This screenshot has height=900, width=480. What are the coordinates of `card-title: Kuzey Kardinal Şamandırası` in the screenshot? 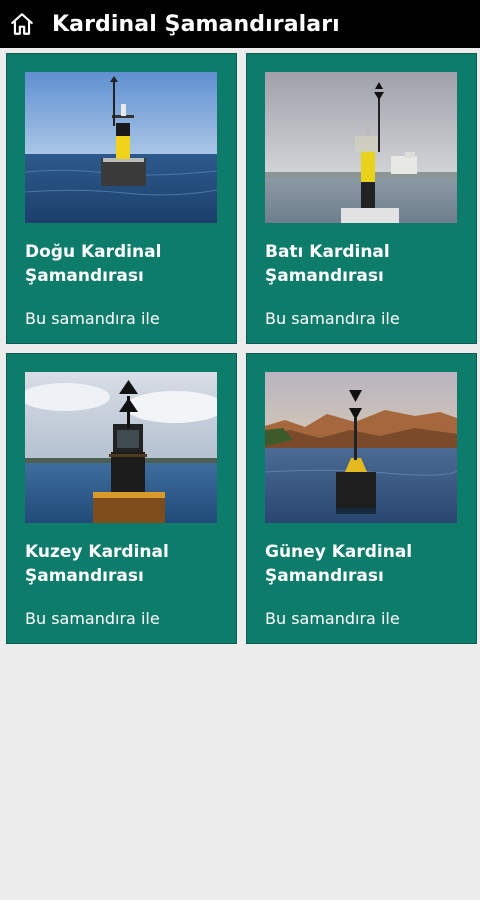 It's located at (97, 564).